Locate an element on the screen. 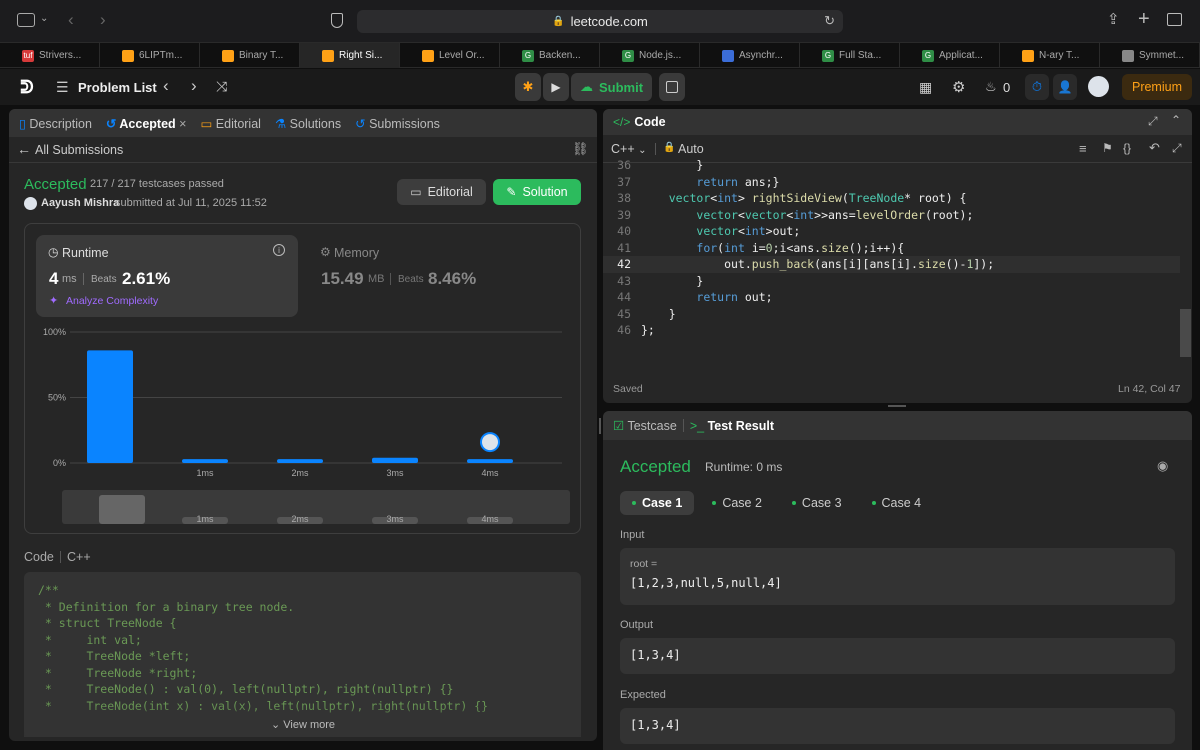  language-select: C++ ⌄ is located at coordinates (629, 149).